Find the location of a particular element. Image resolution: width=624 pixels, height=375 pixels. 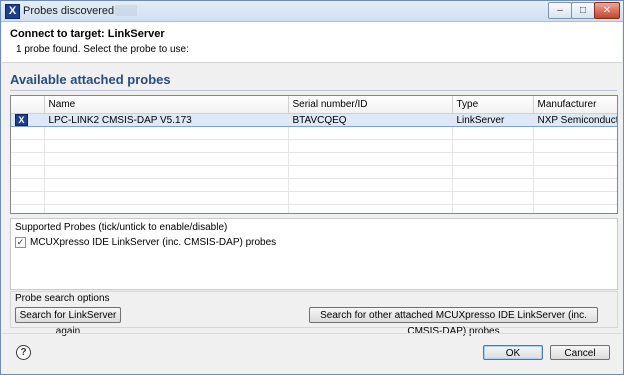

cancel-button: Cancel is located at coordinates (580, 352).